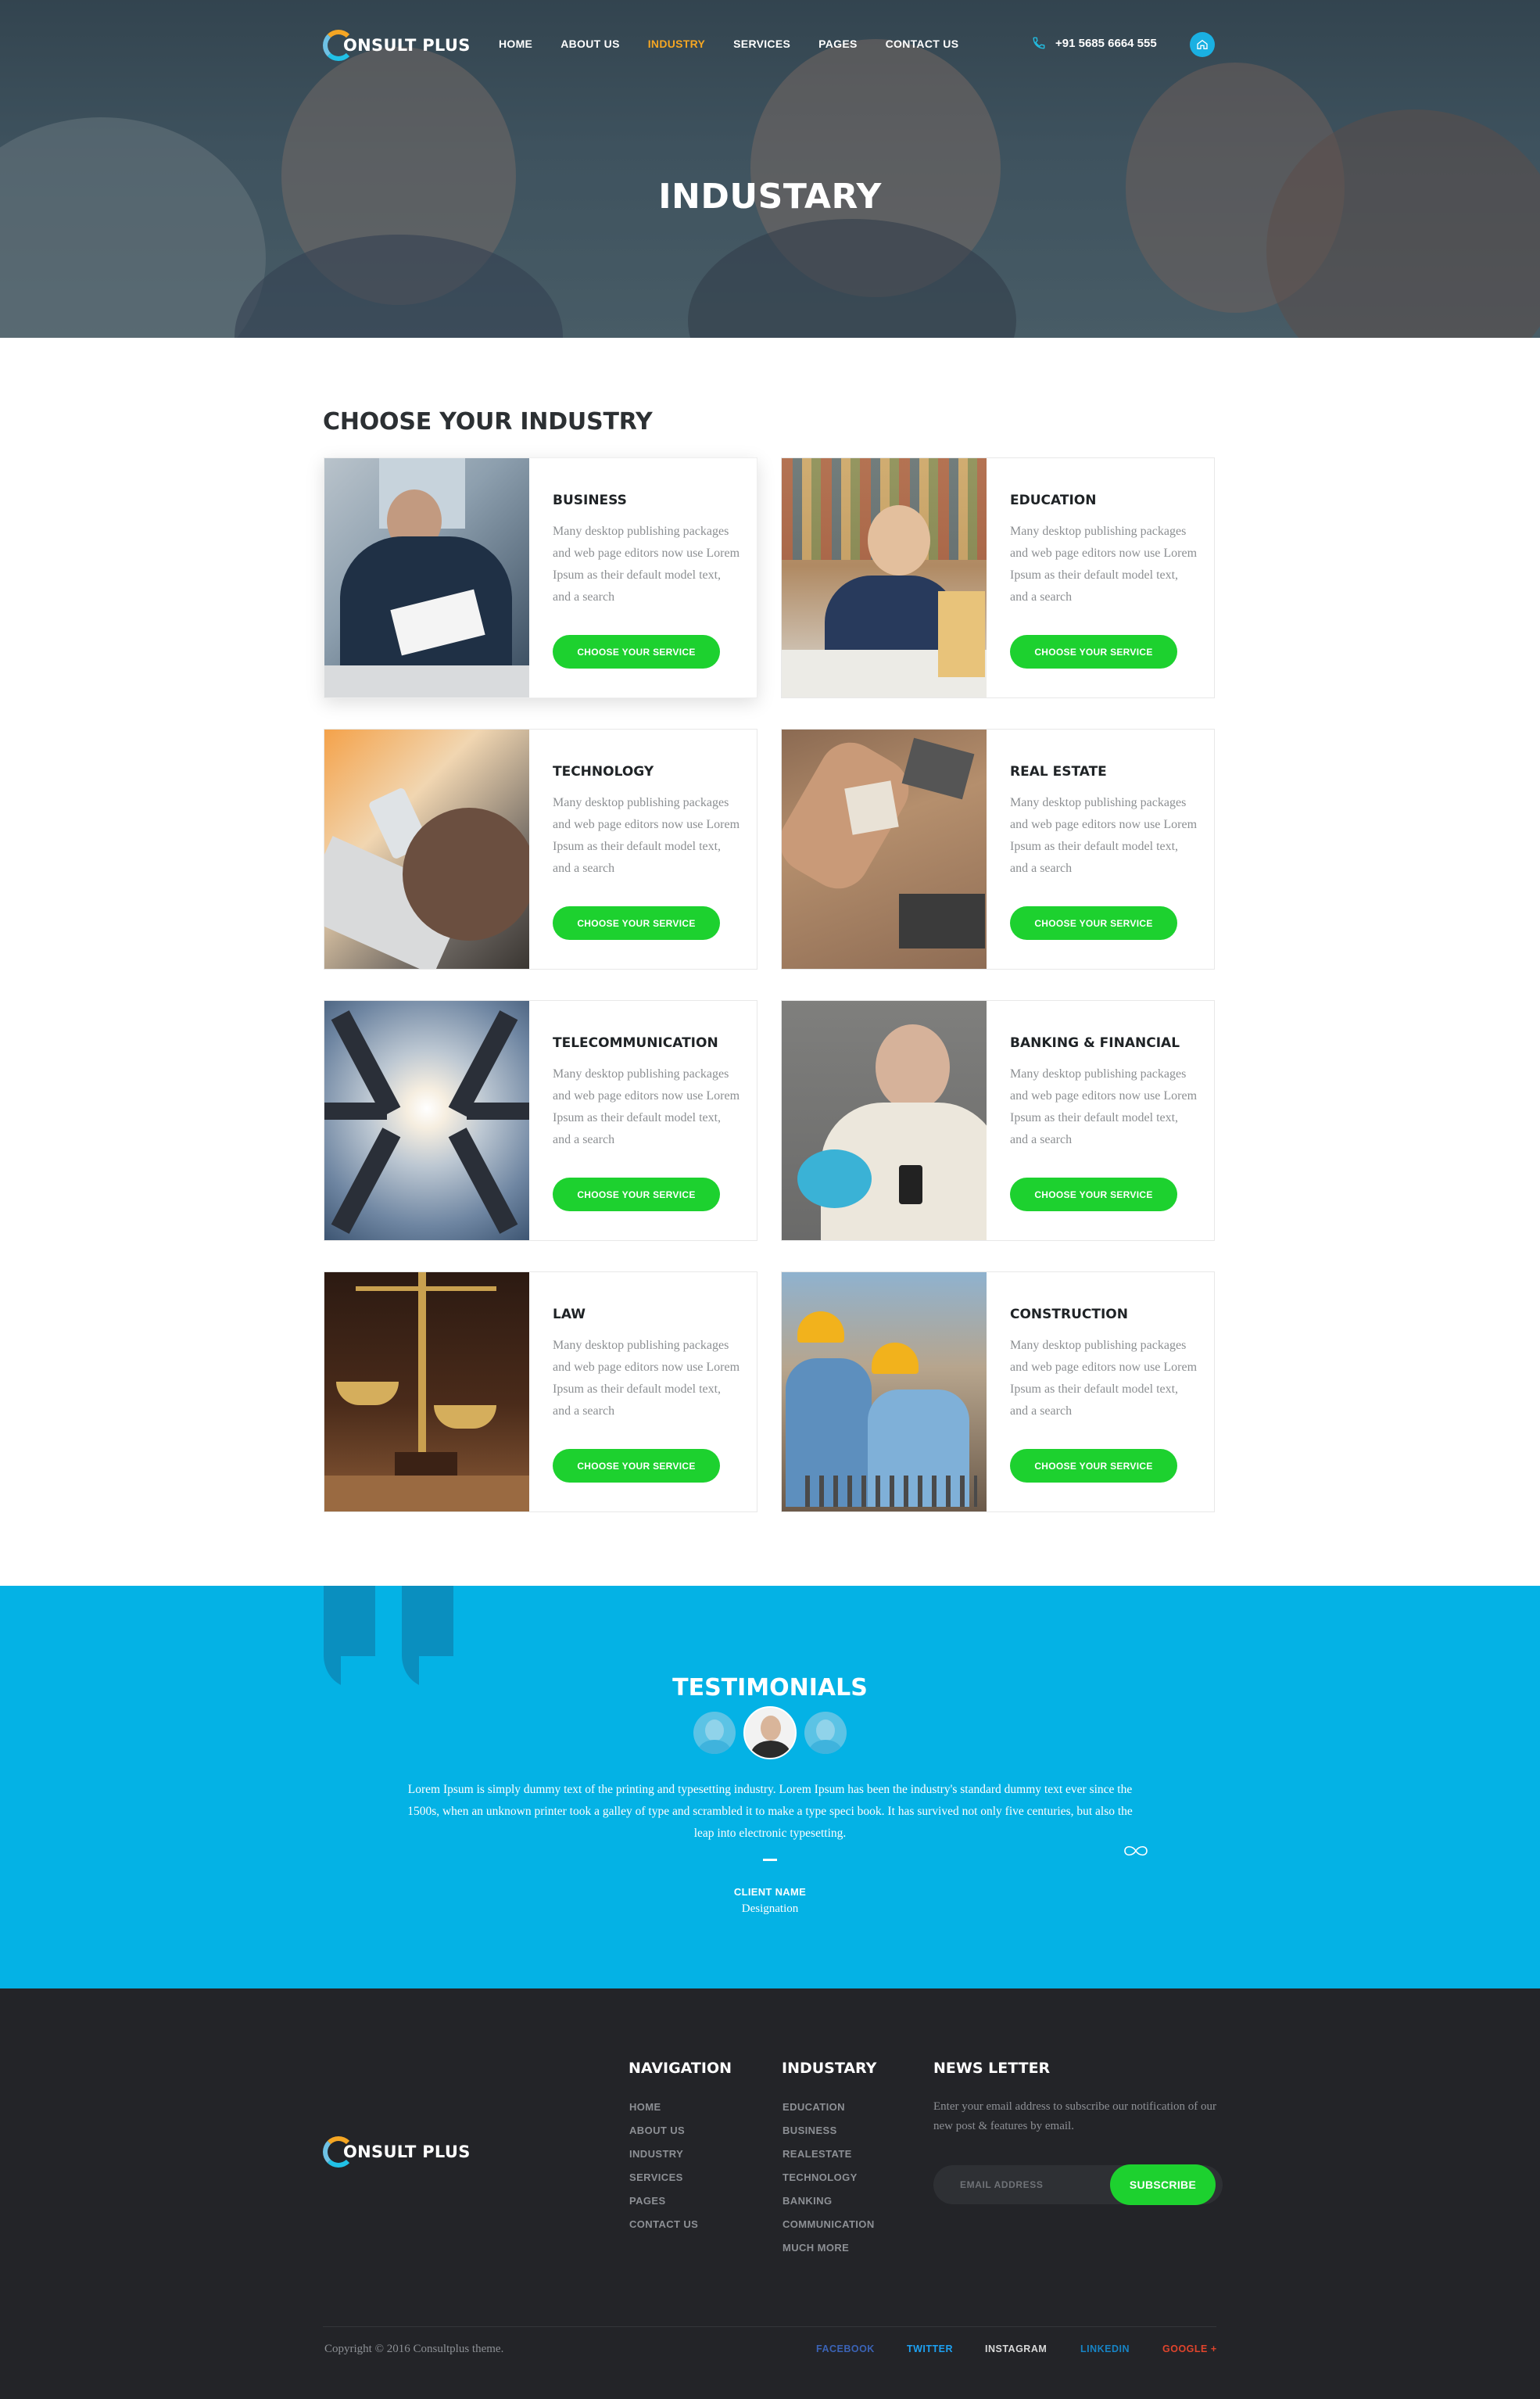  I want to click on card-title: EDUCATION, so click(1053, 500).